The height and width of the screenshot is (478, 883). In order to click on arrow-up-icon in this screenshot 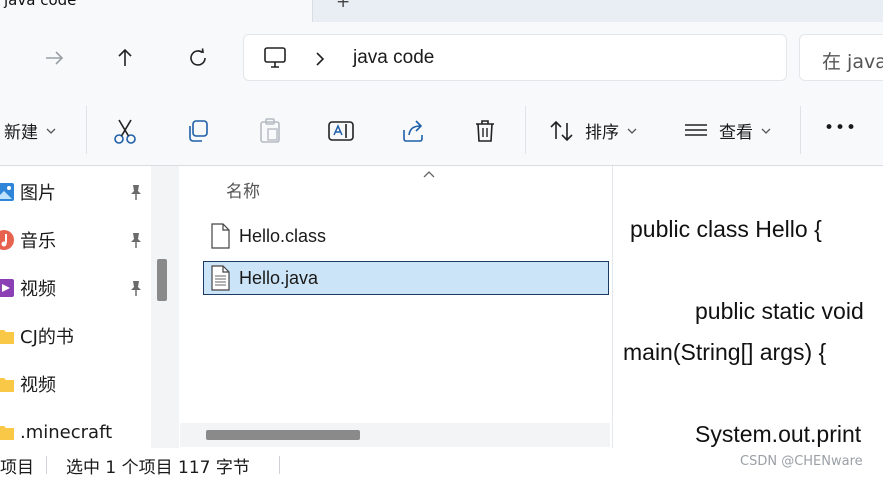, I will do `click(125, 57)`.